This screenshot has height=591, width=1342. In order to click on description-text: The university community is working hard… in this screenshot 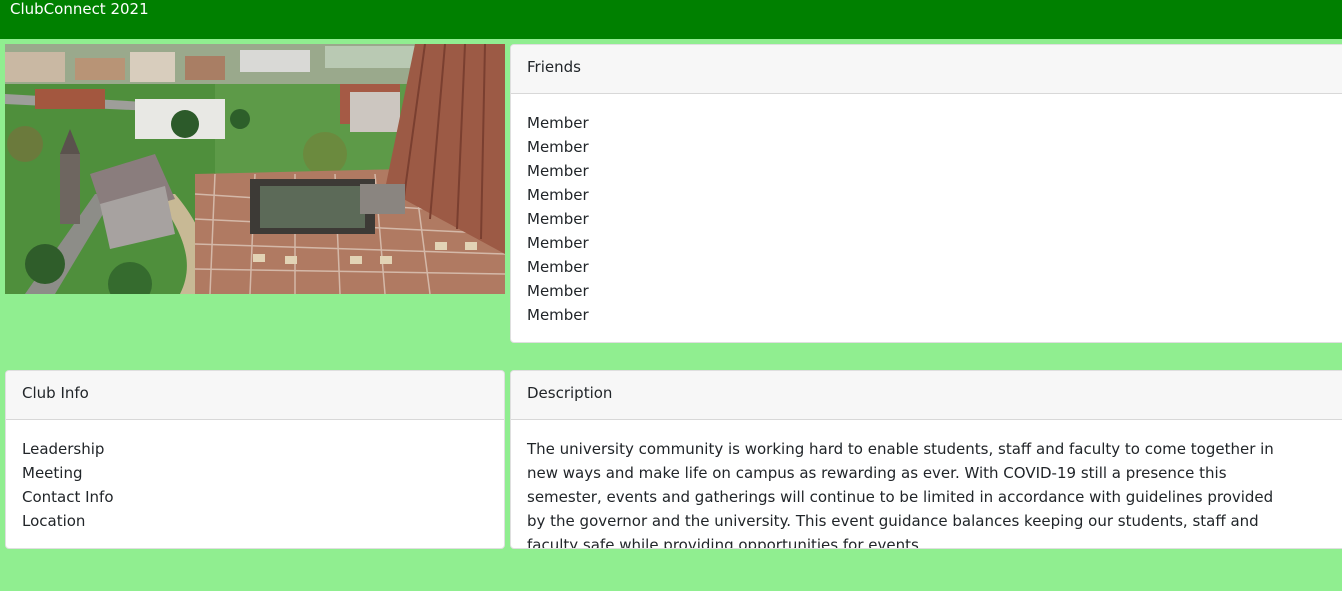, I will do `click(900, 494)`.